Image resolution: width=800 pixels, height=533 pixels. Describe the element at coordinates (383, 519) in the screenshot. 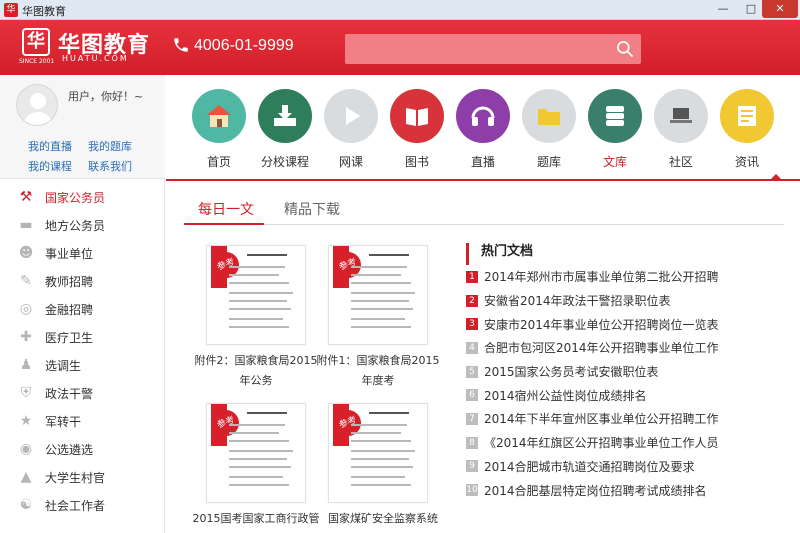

I see `document-caption: 国家煤矿安全监察系统` at that location.